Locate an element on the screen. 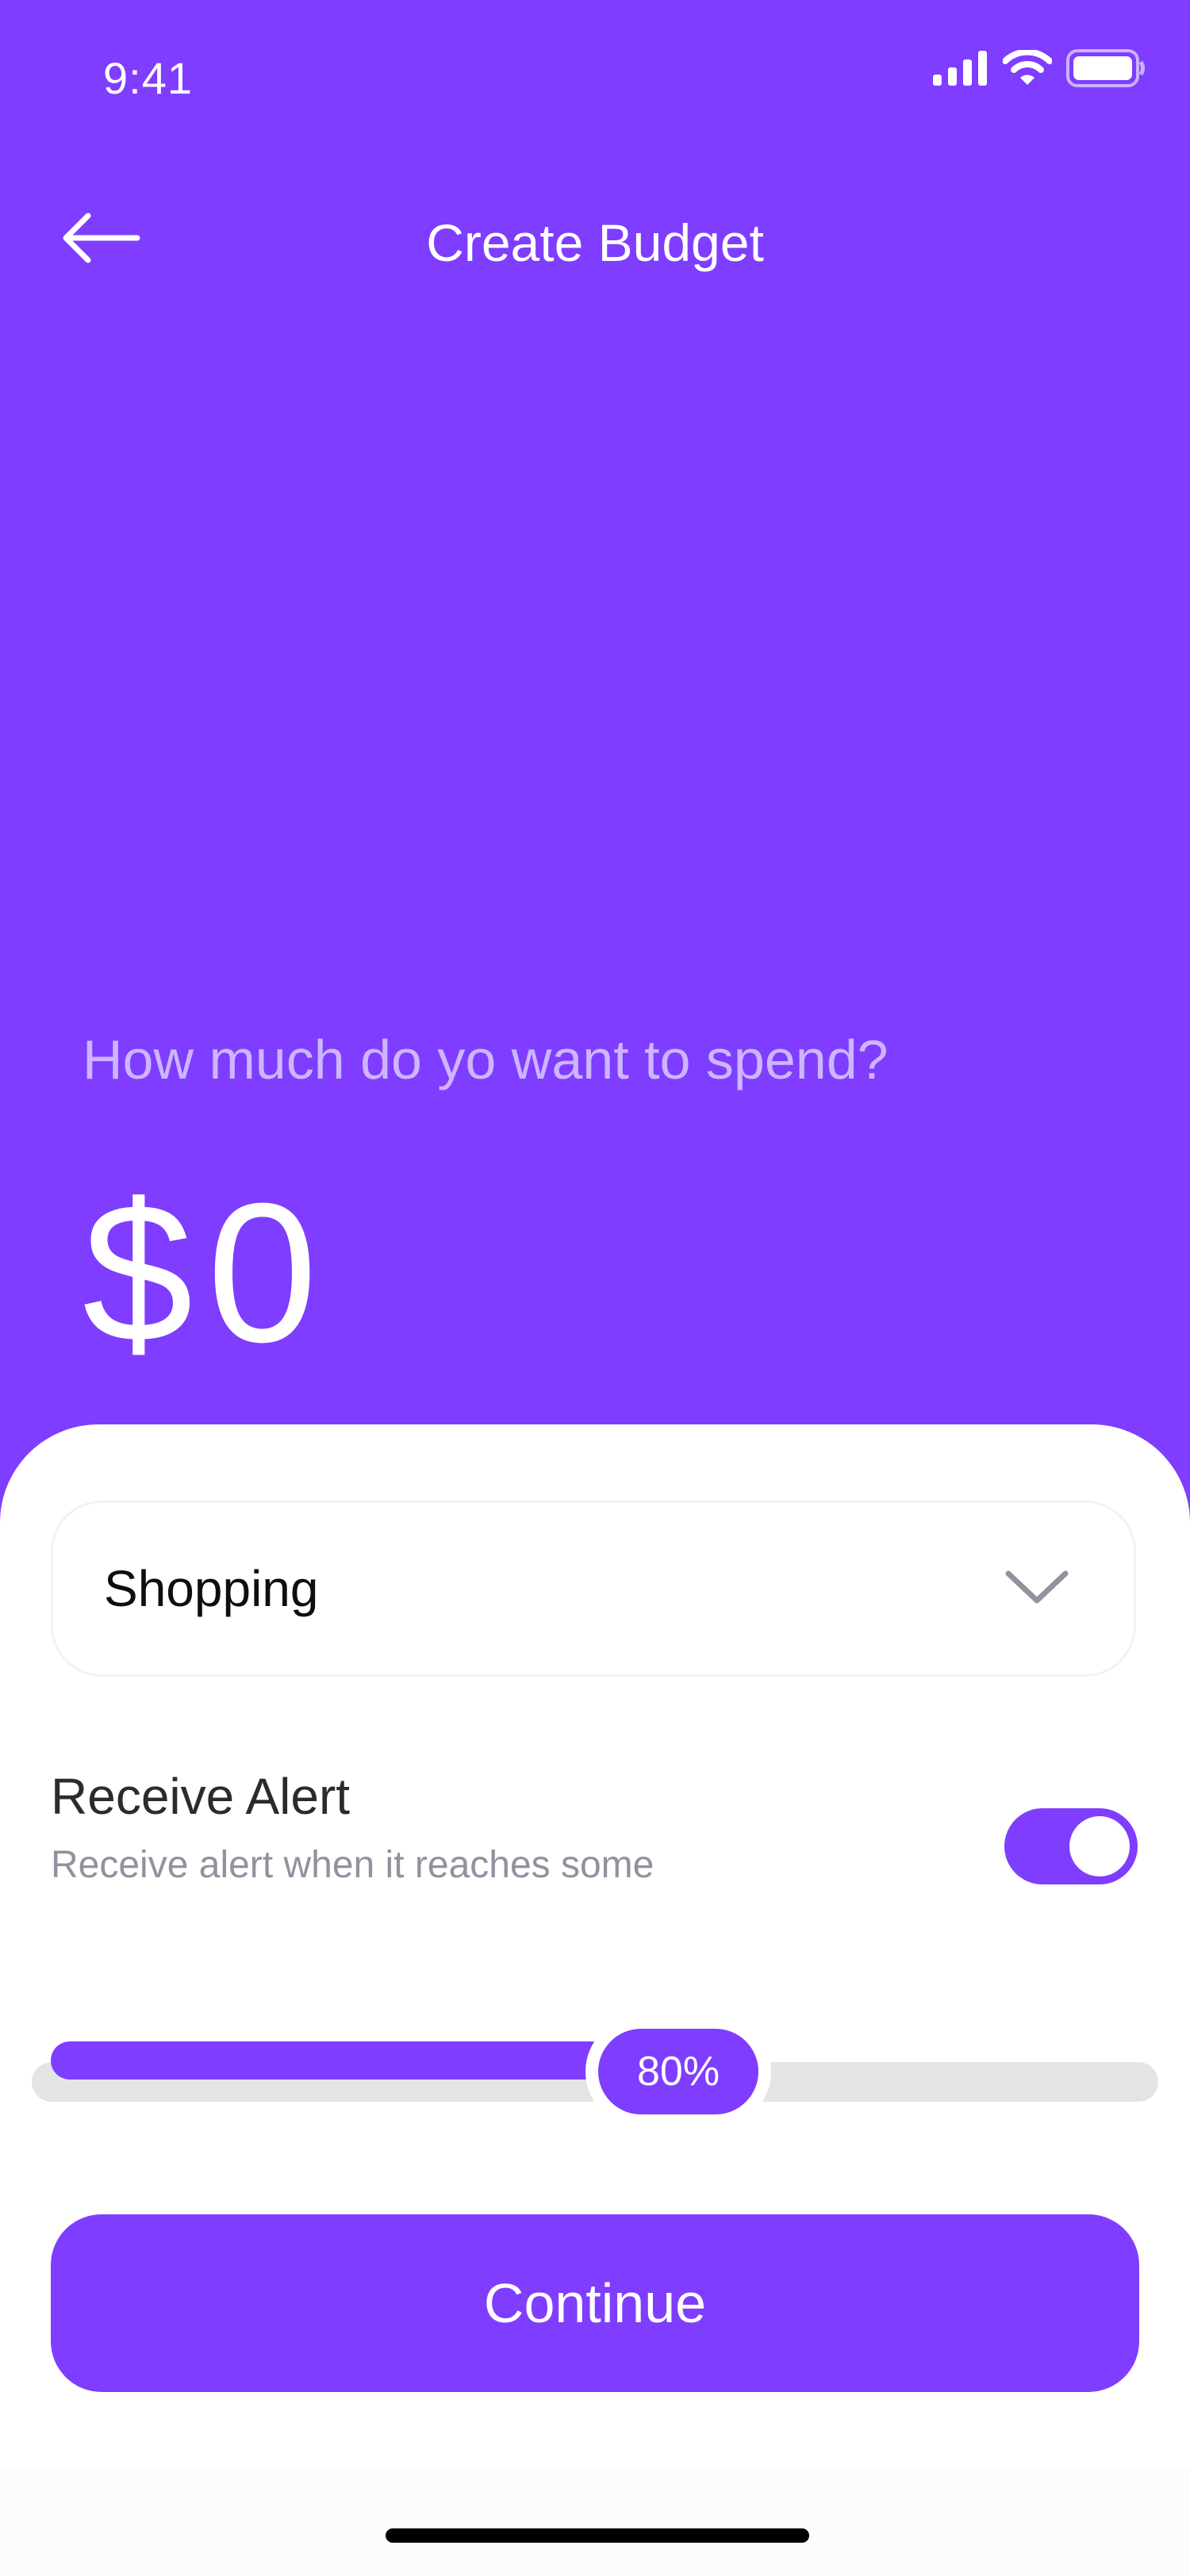 This screenshot has width=1190, height=2576. receive-alert-toggle is located at coordinates (1071, 1846).